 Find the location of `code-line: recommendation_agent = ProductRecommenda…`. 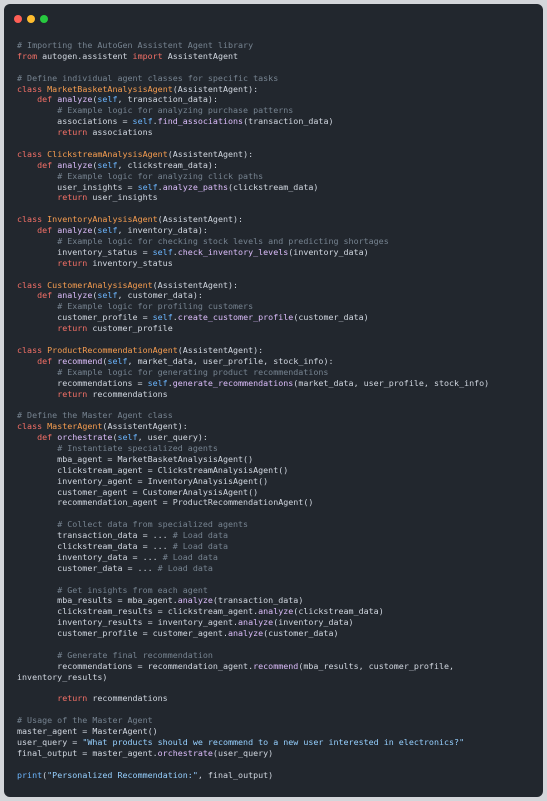

code-line: recommendation_agent = ProductRecommenda… is located at coordinates (253, 502).